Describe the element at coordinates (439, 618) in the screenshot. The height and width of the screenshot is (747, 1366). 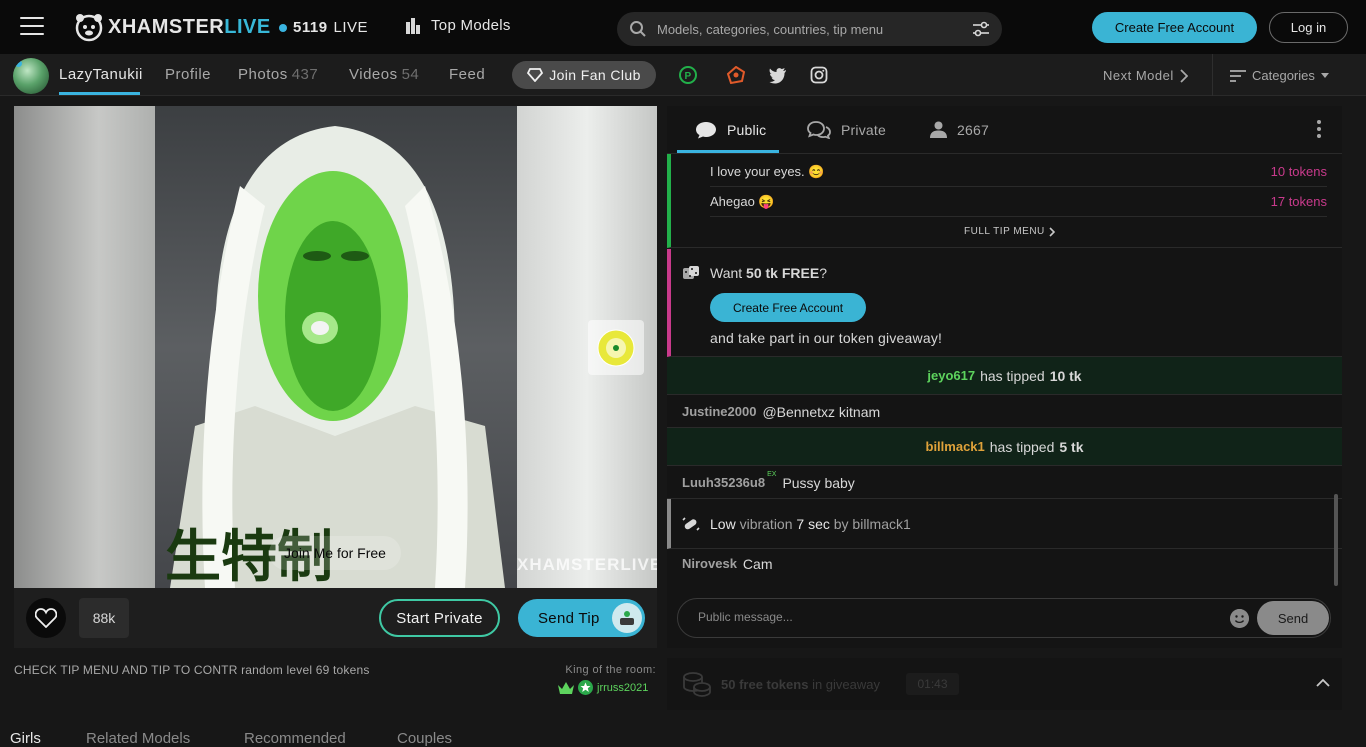
I see `start-private-button: Start Private` at that location.